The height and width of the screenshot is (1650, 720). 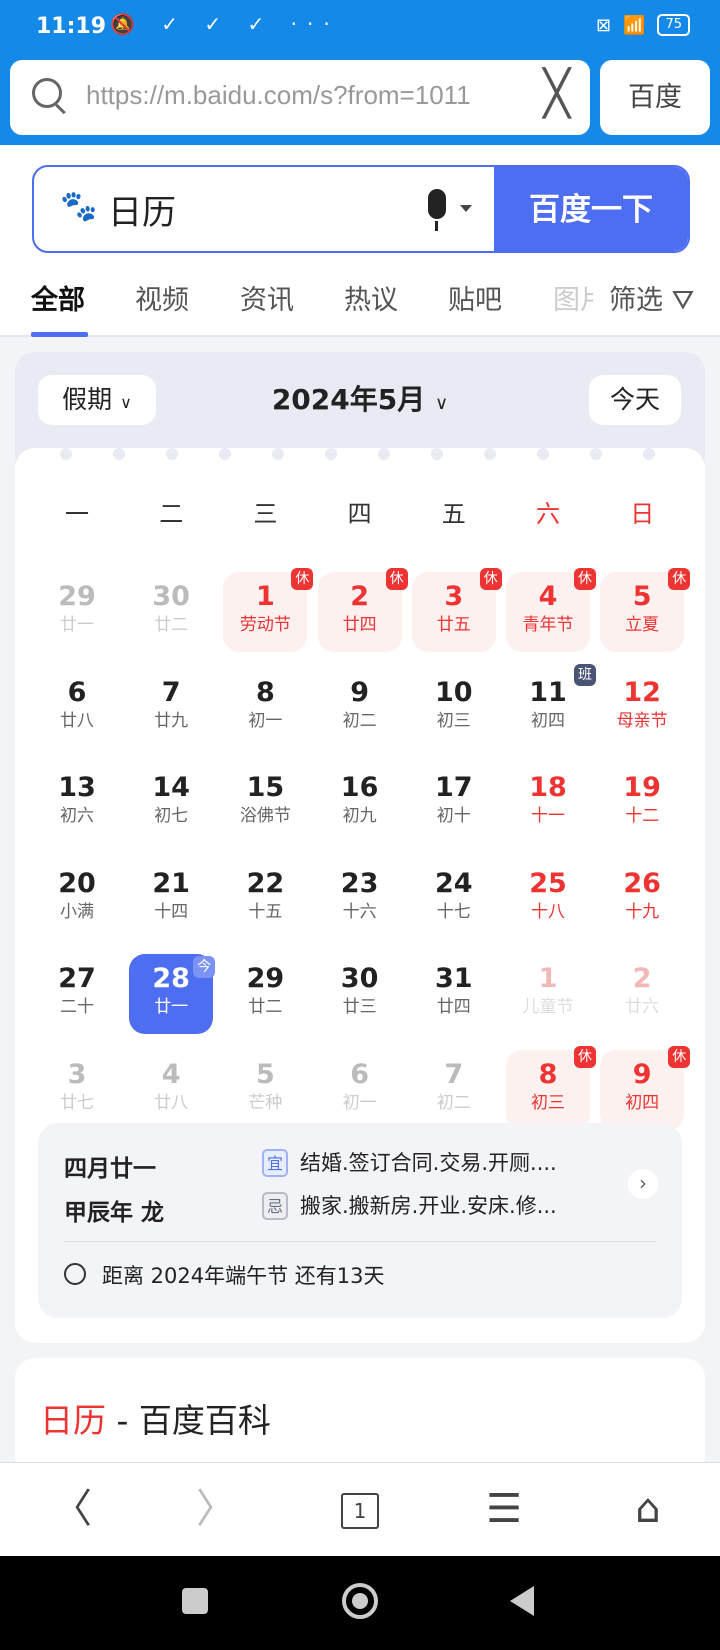 I want to click on day-cell: 2 廿六, so click(x=642, y=994).